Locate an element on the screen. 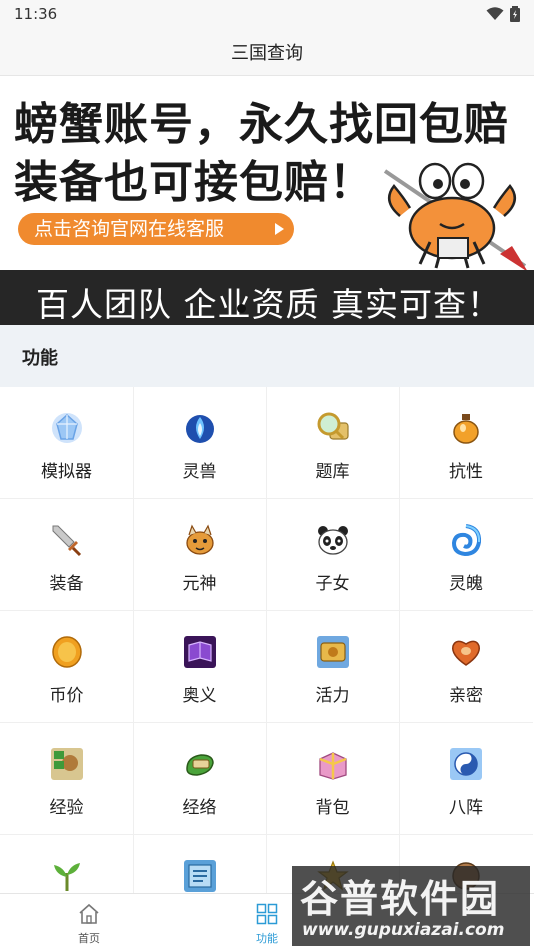 This screenshot has height=950, width=534. feature-item-equipment: 装备 is located at coordinates (67, 555).